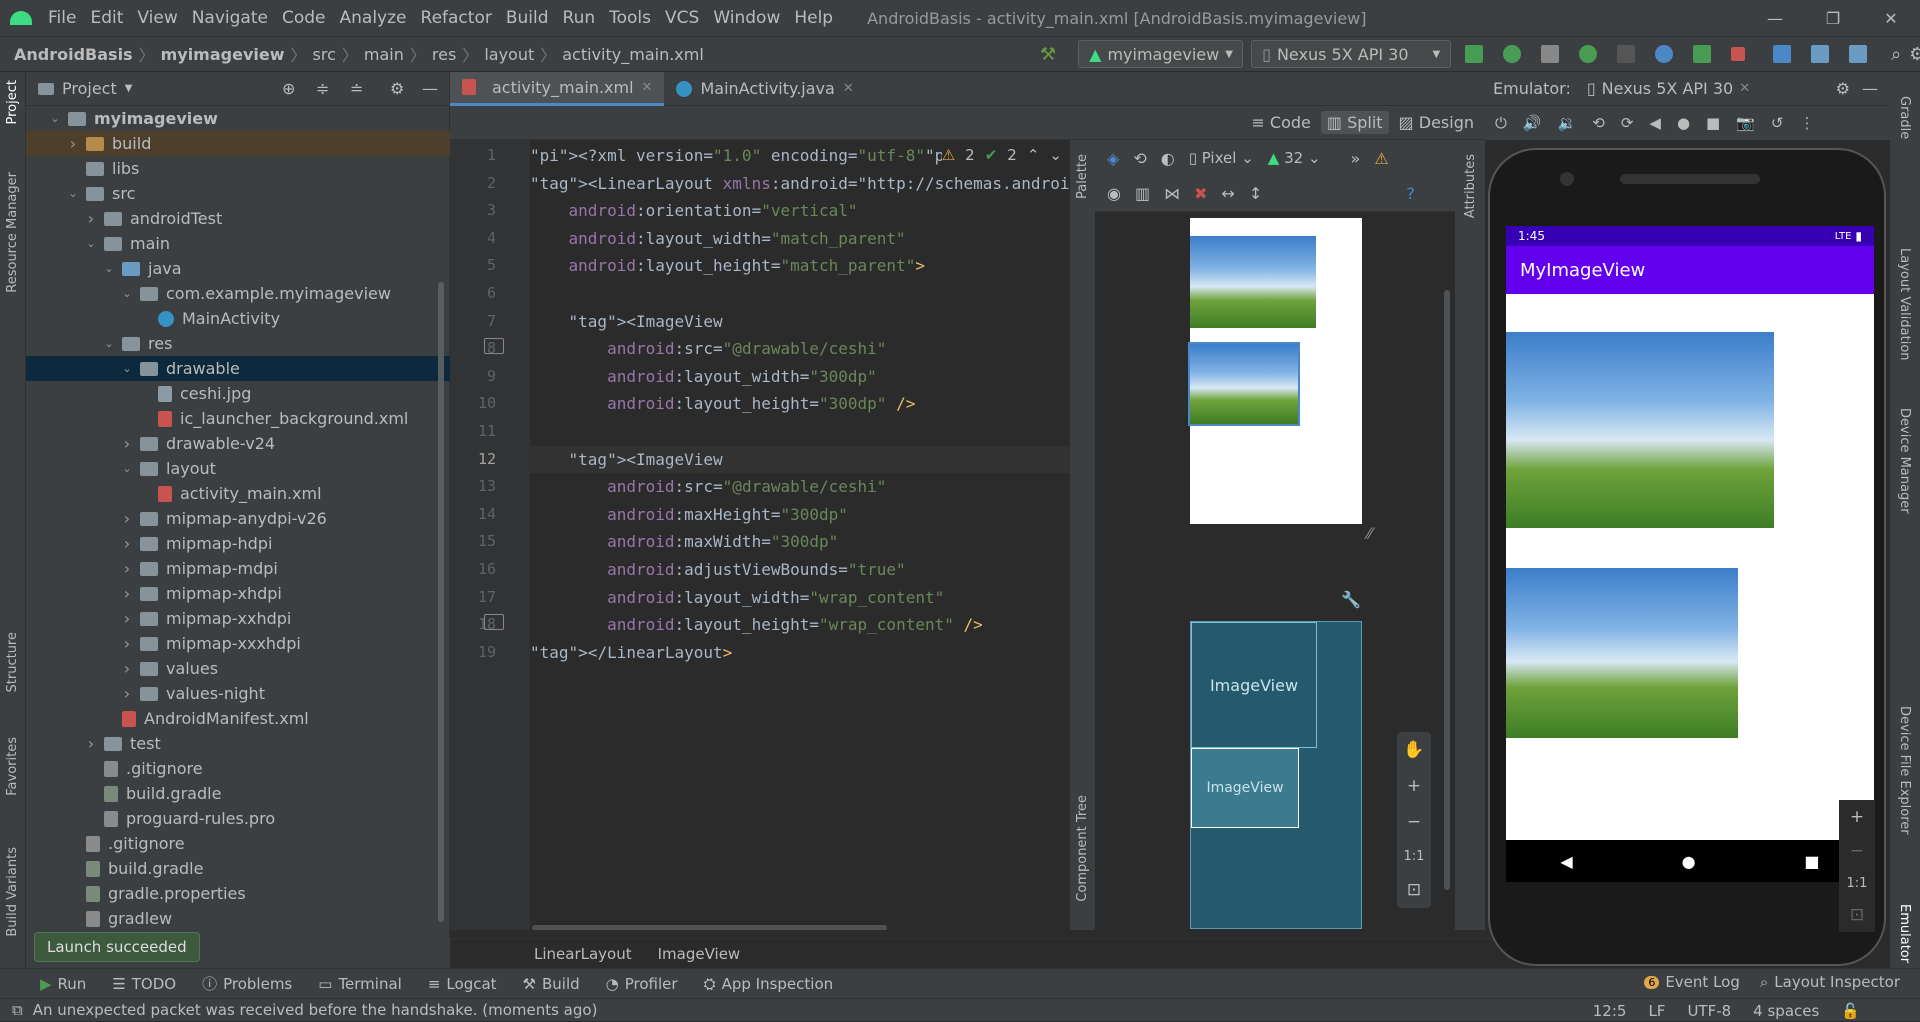 This screenshot has width=1920, height=1022. Describe the element at coordinates (1436, 122) in the screenshot. I see `design-mode-button: ▨ Design` at that location.